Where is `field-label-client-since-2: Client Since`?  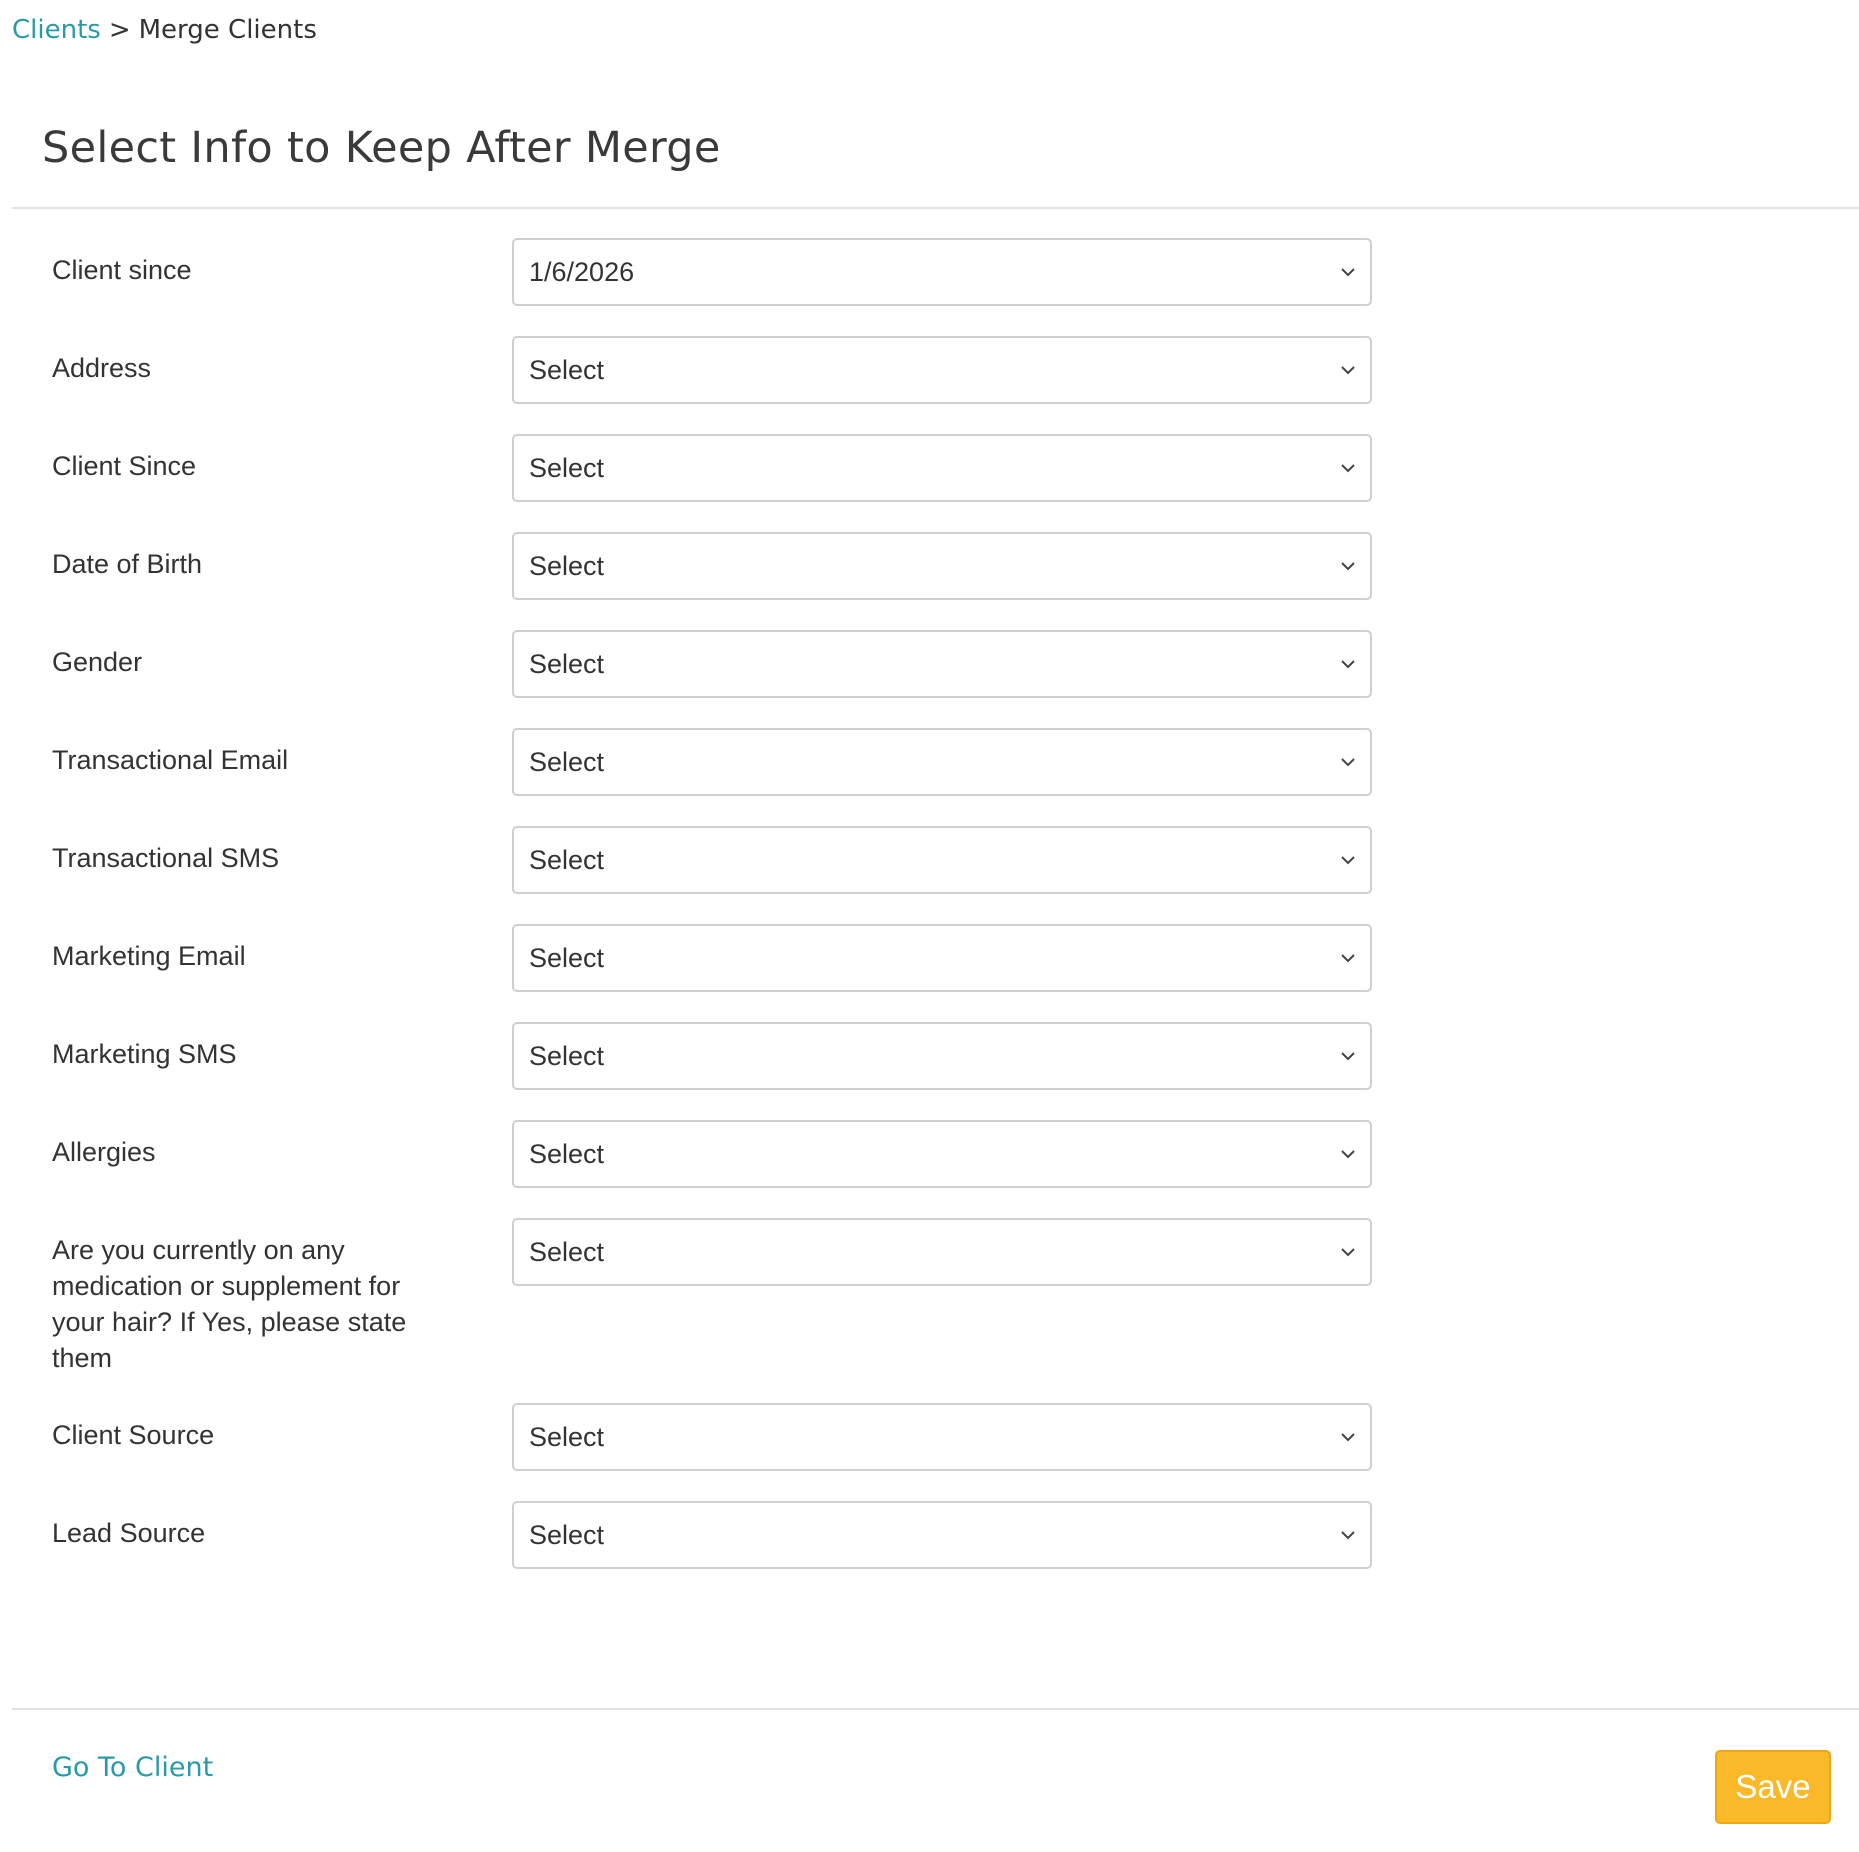 field-label-client-since-2: Client Since is located at coordinates (124, 466).